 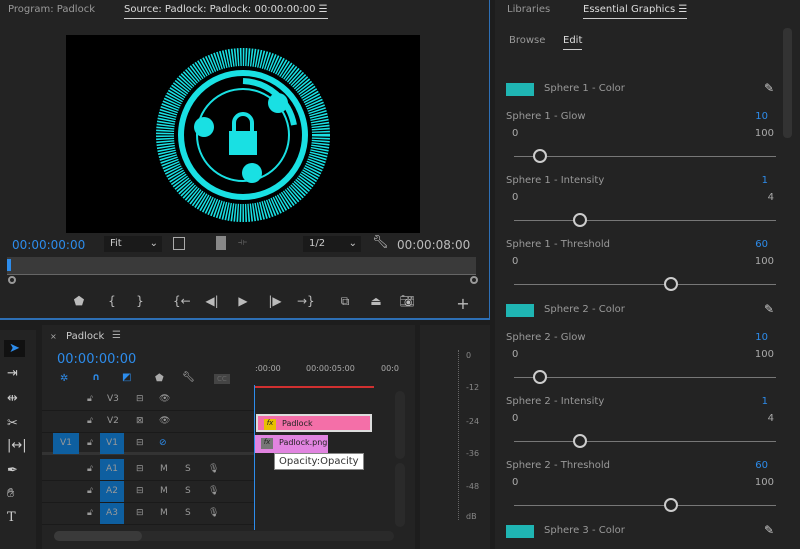 What do you see at coordinates (53, 336) in the screenshot?
I see `close-icon: ×` at bounding box center [53, 336].